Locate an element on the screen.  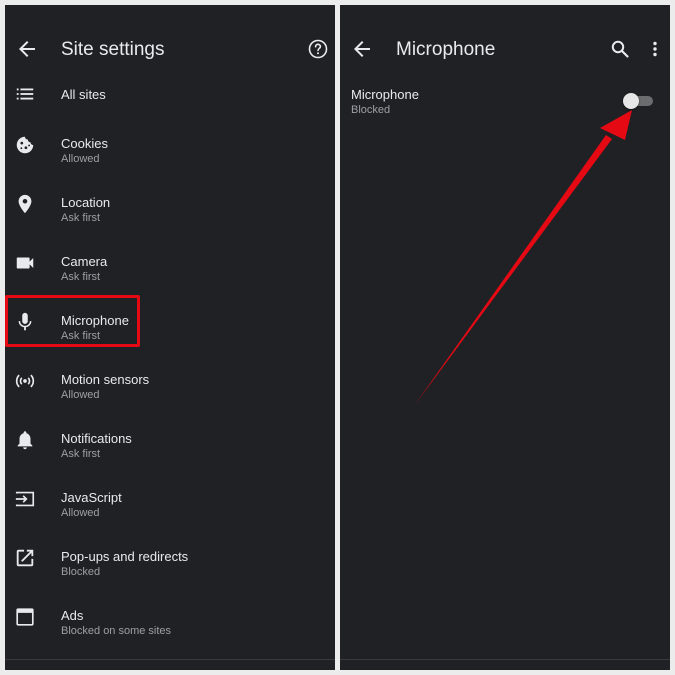
annotation-arrow is located at coordinates (523, 258).